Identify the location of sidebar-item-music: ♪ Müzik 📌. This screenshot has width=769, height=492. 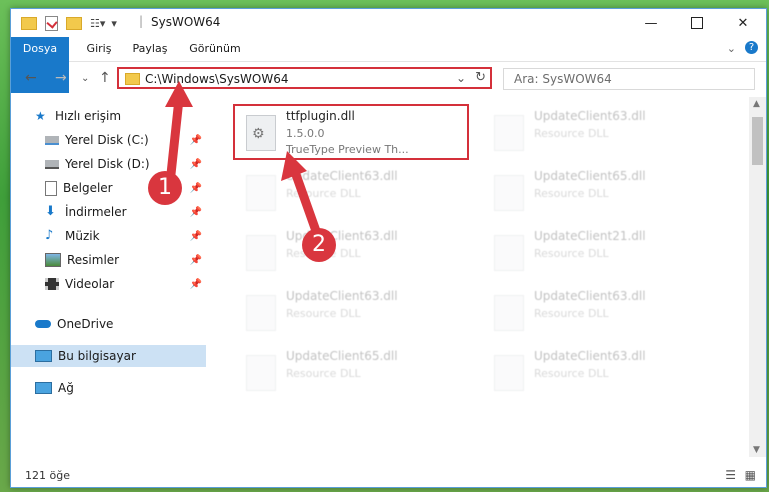
(108, 236).